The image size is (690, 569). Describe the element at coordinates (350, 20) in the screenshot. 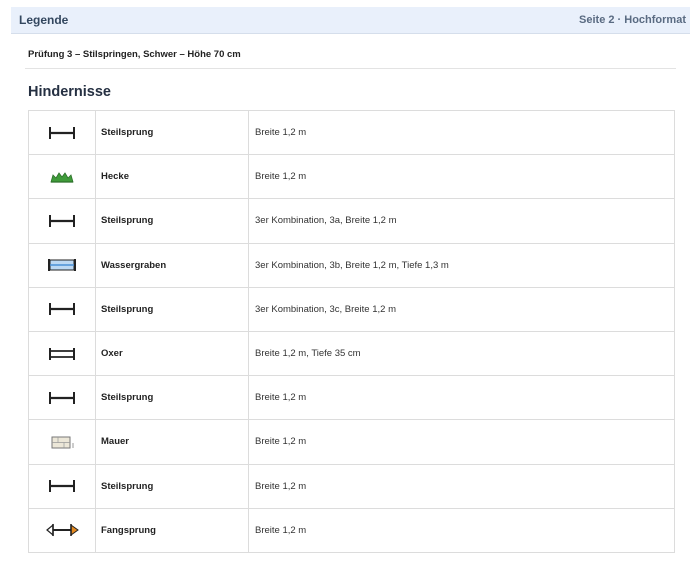

I see `legend-header: Legende Seite 2 · Hochformat` at that location.